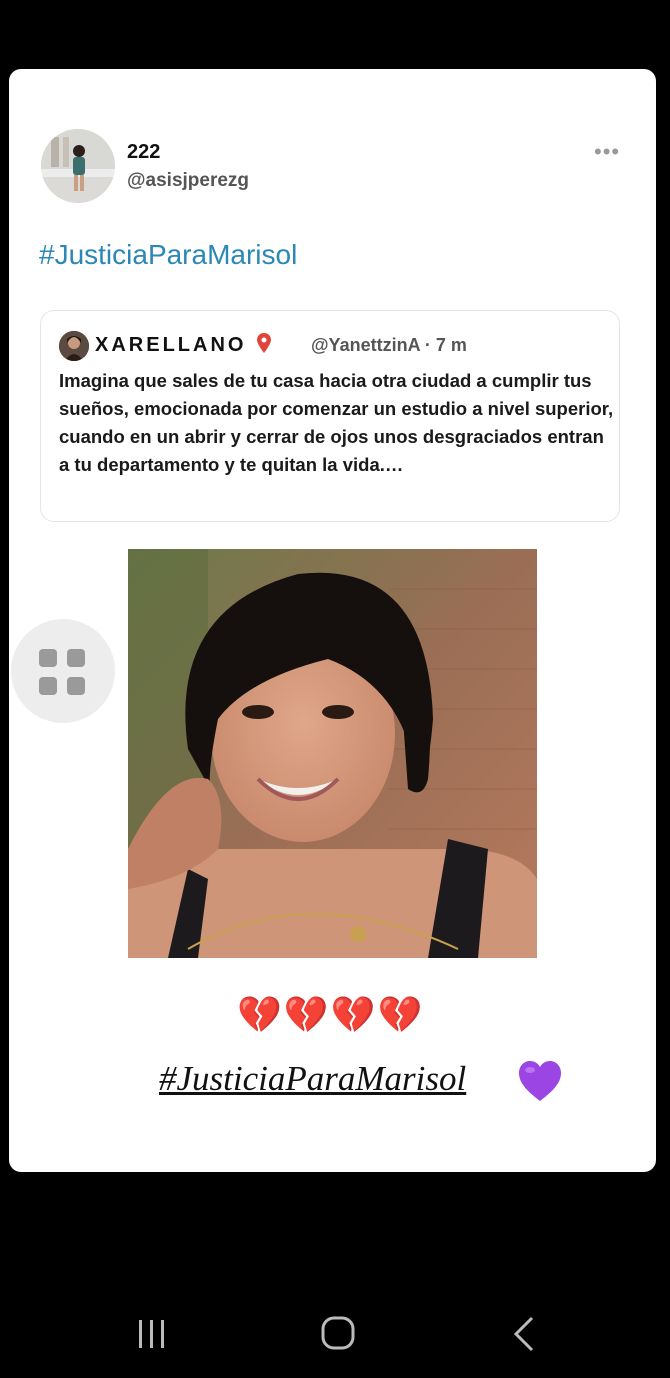  What do you see at coordinates (331, 1014) in the screenshot?
I see `broken-hearts-emoji: 💔💔💔💔` at bounding box center [331, 1014].